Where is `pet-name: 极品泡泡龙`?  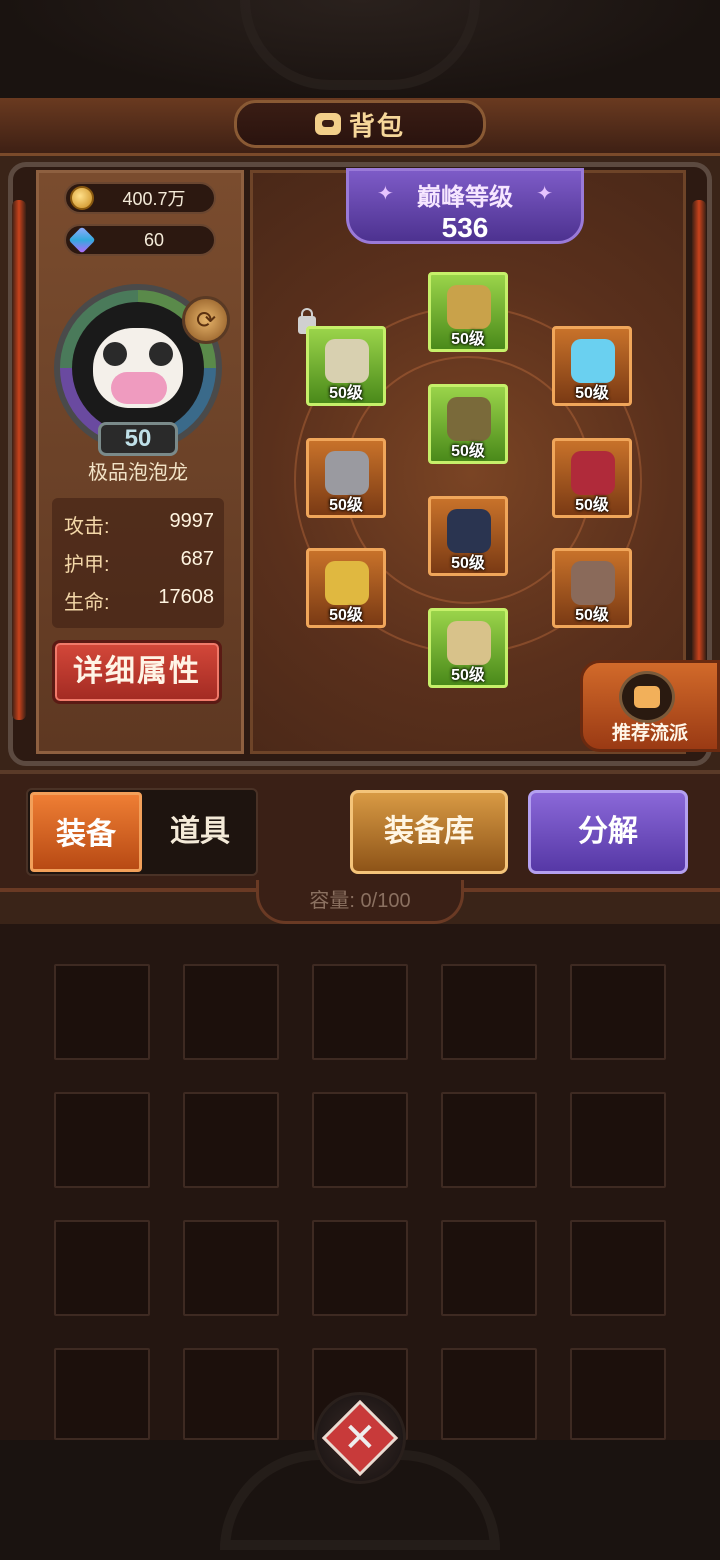
pet-name: 极品泡泡龙 is located at coordinates (138, 473).